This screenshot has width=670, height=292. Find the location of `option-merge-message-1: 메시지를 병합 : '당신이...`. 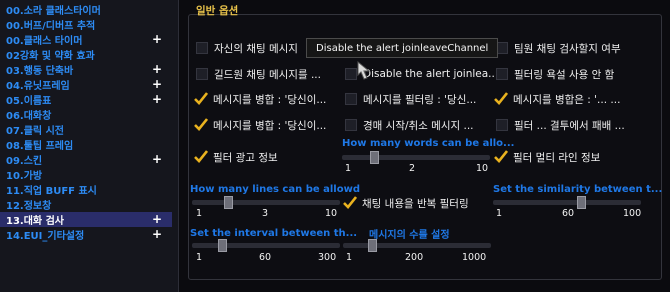

option-merge-message-1: 메시지를 병합 : '당신이... is located at coordinates (260, 99).